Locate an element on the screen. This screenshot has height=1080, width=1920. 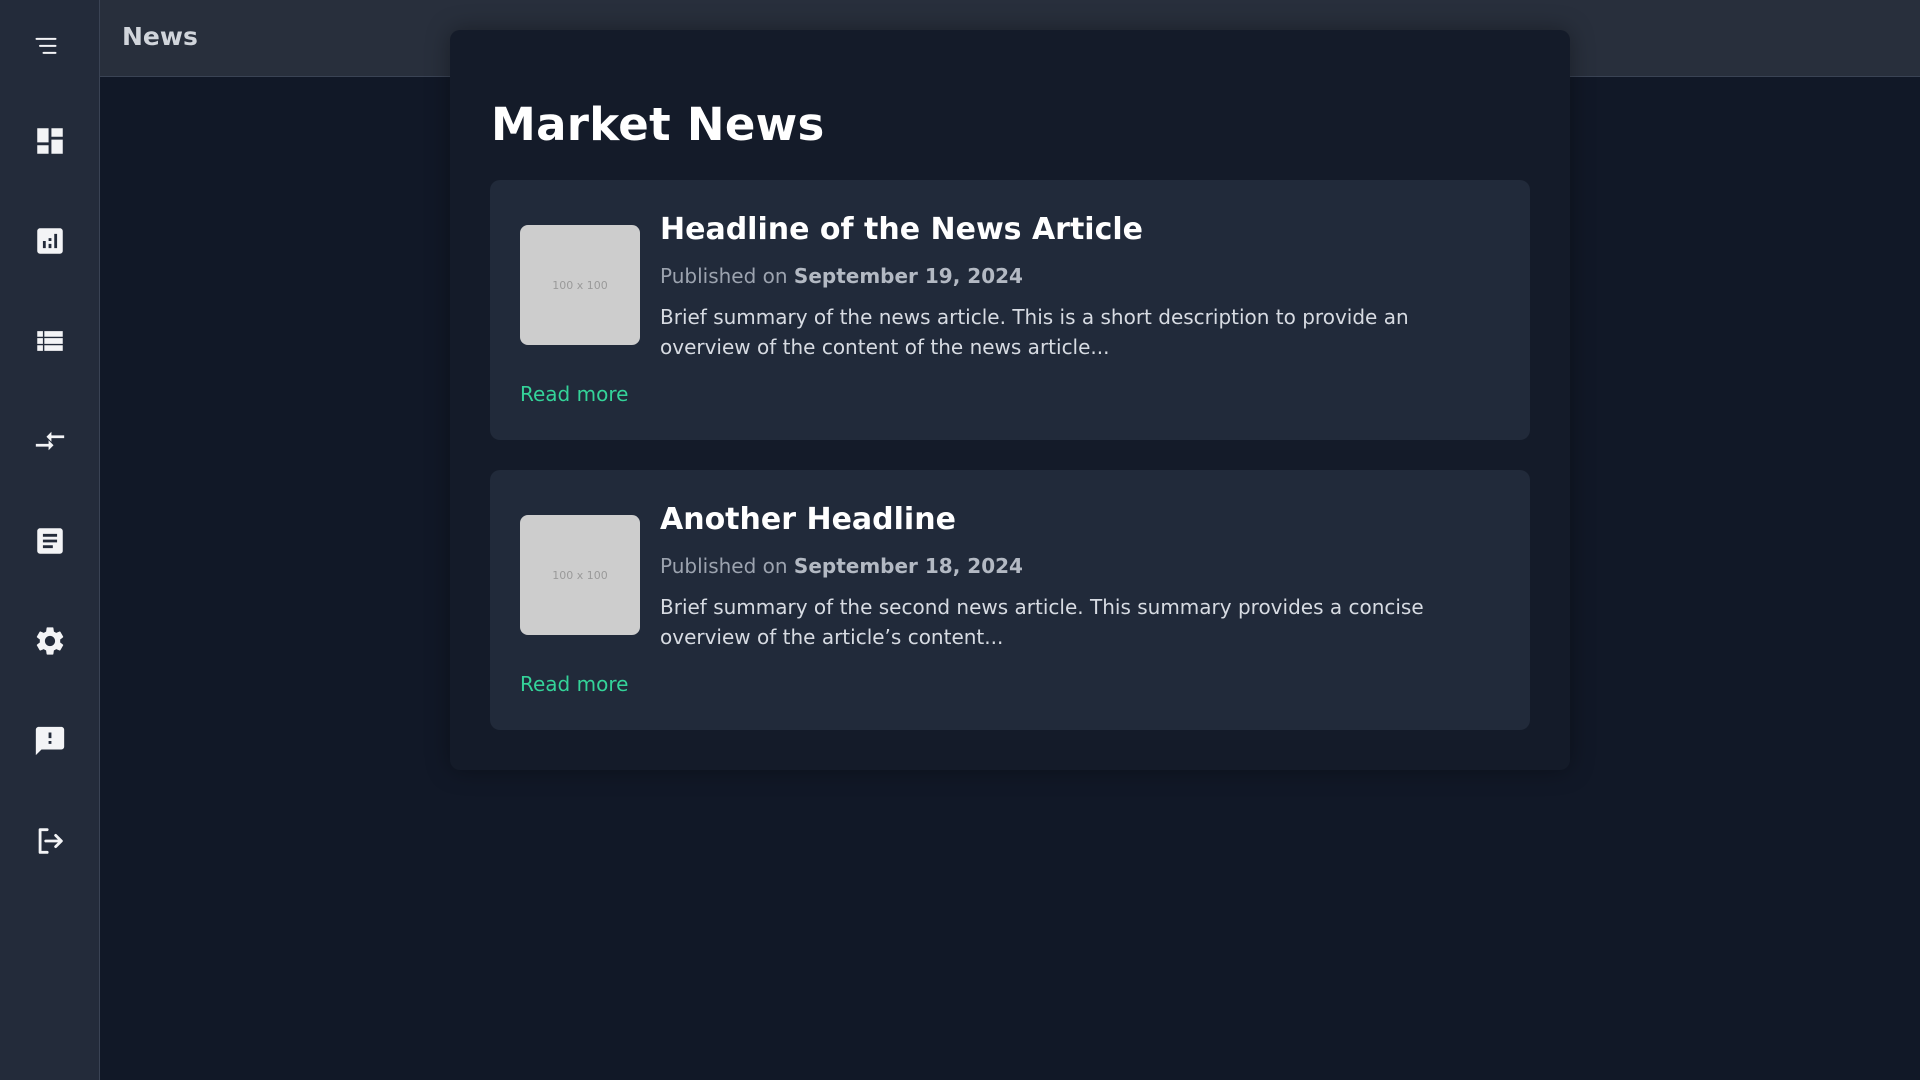
analytics-icon is located at coordinates (50, 241).